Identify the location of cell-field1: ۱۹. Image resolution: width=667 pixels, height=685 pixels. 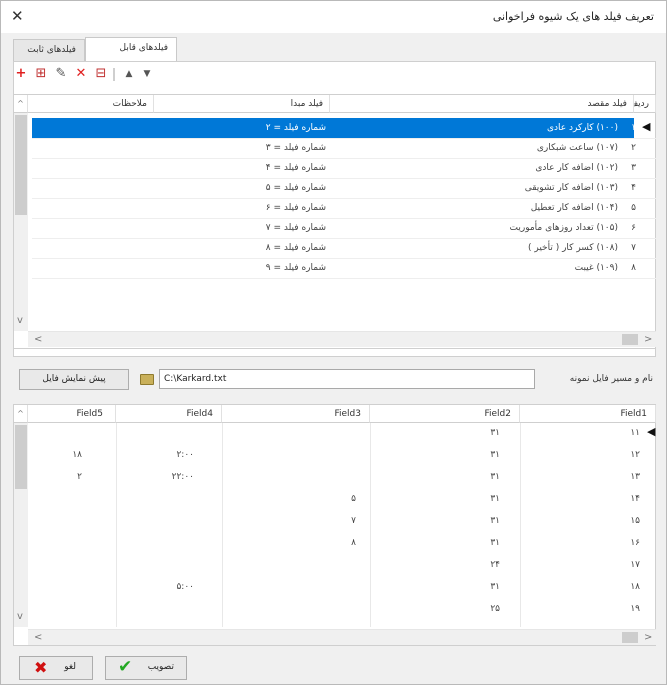
(635, 609).